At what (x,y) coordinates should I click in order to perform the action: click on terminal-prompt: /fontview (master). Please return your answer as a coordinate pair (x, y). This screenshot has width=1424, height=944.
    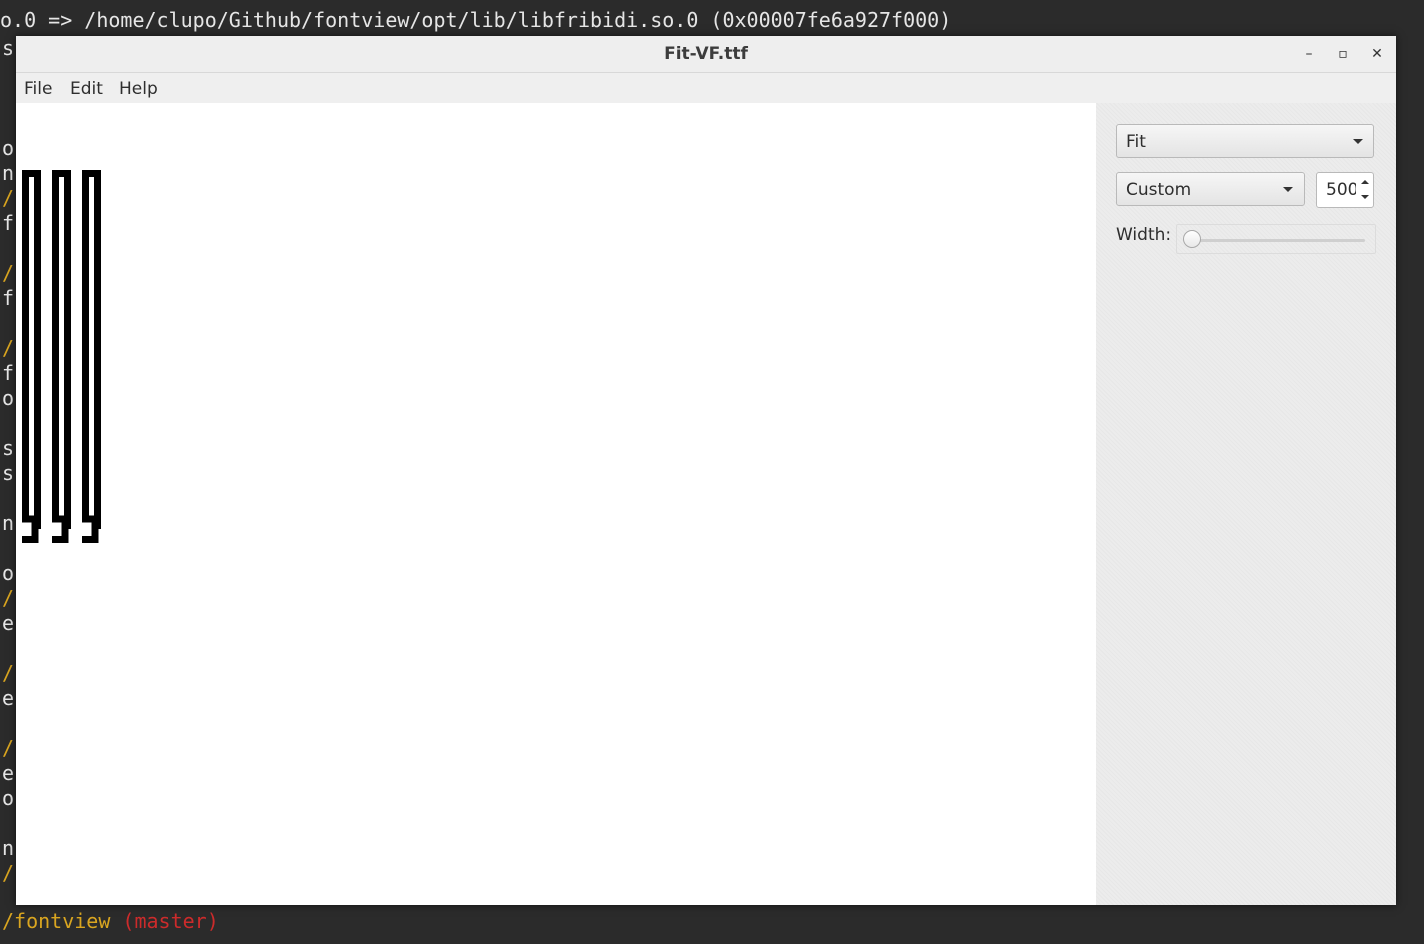
    Looking at the image, I should click on (110, 921).